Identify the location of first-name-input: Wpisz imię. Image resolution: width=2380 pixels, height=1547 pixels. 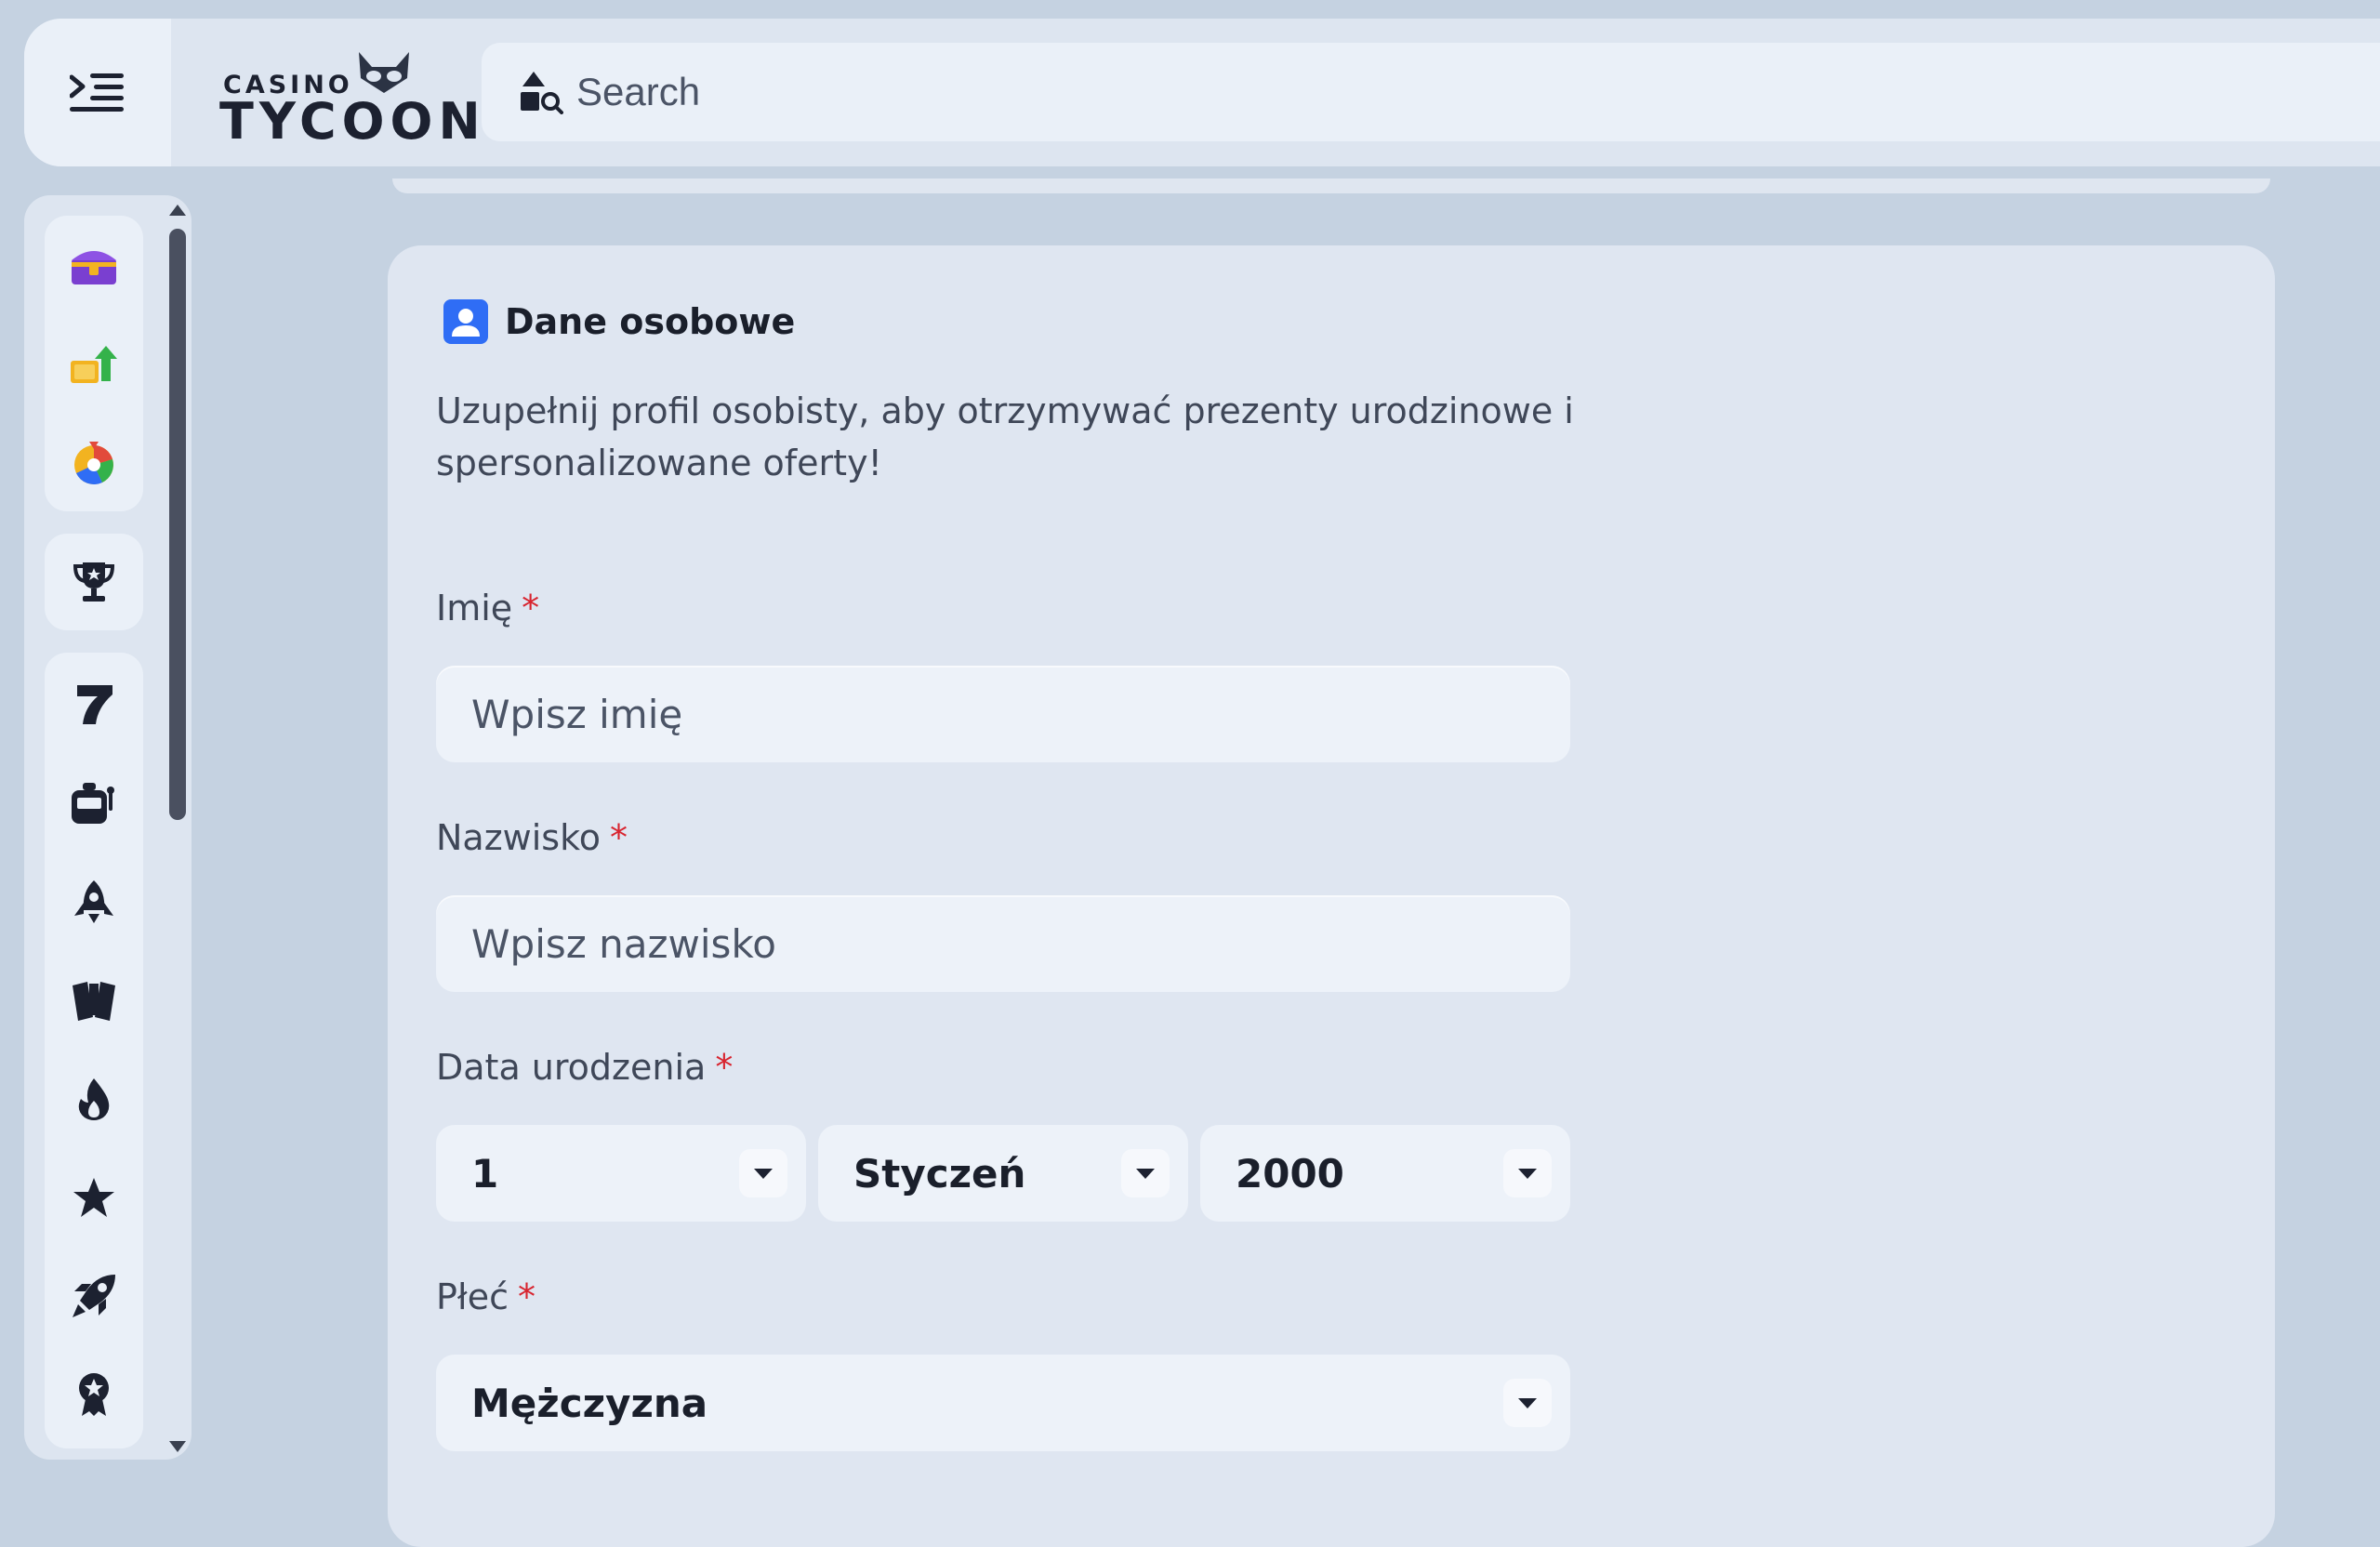
(1003, 714).